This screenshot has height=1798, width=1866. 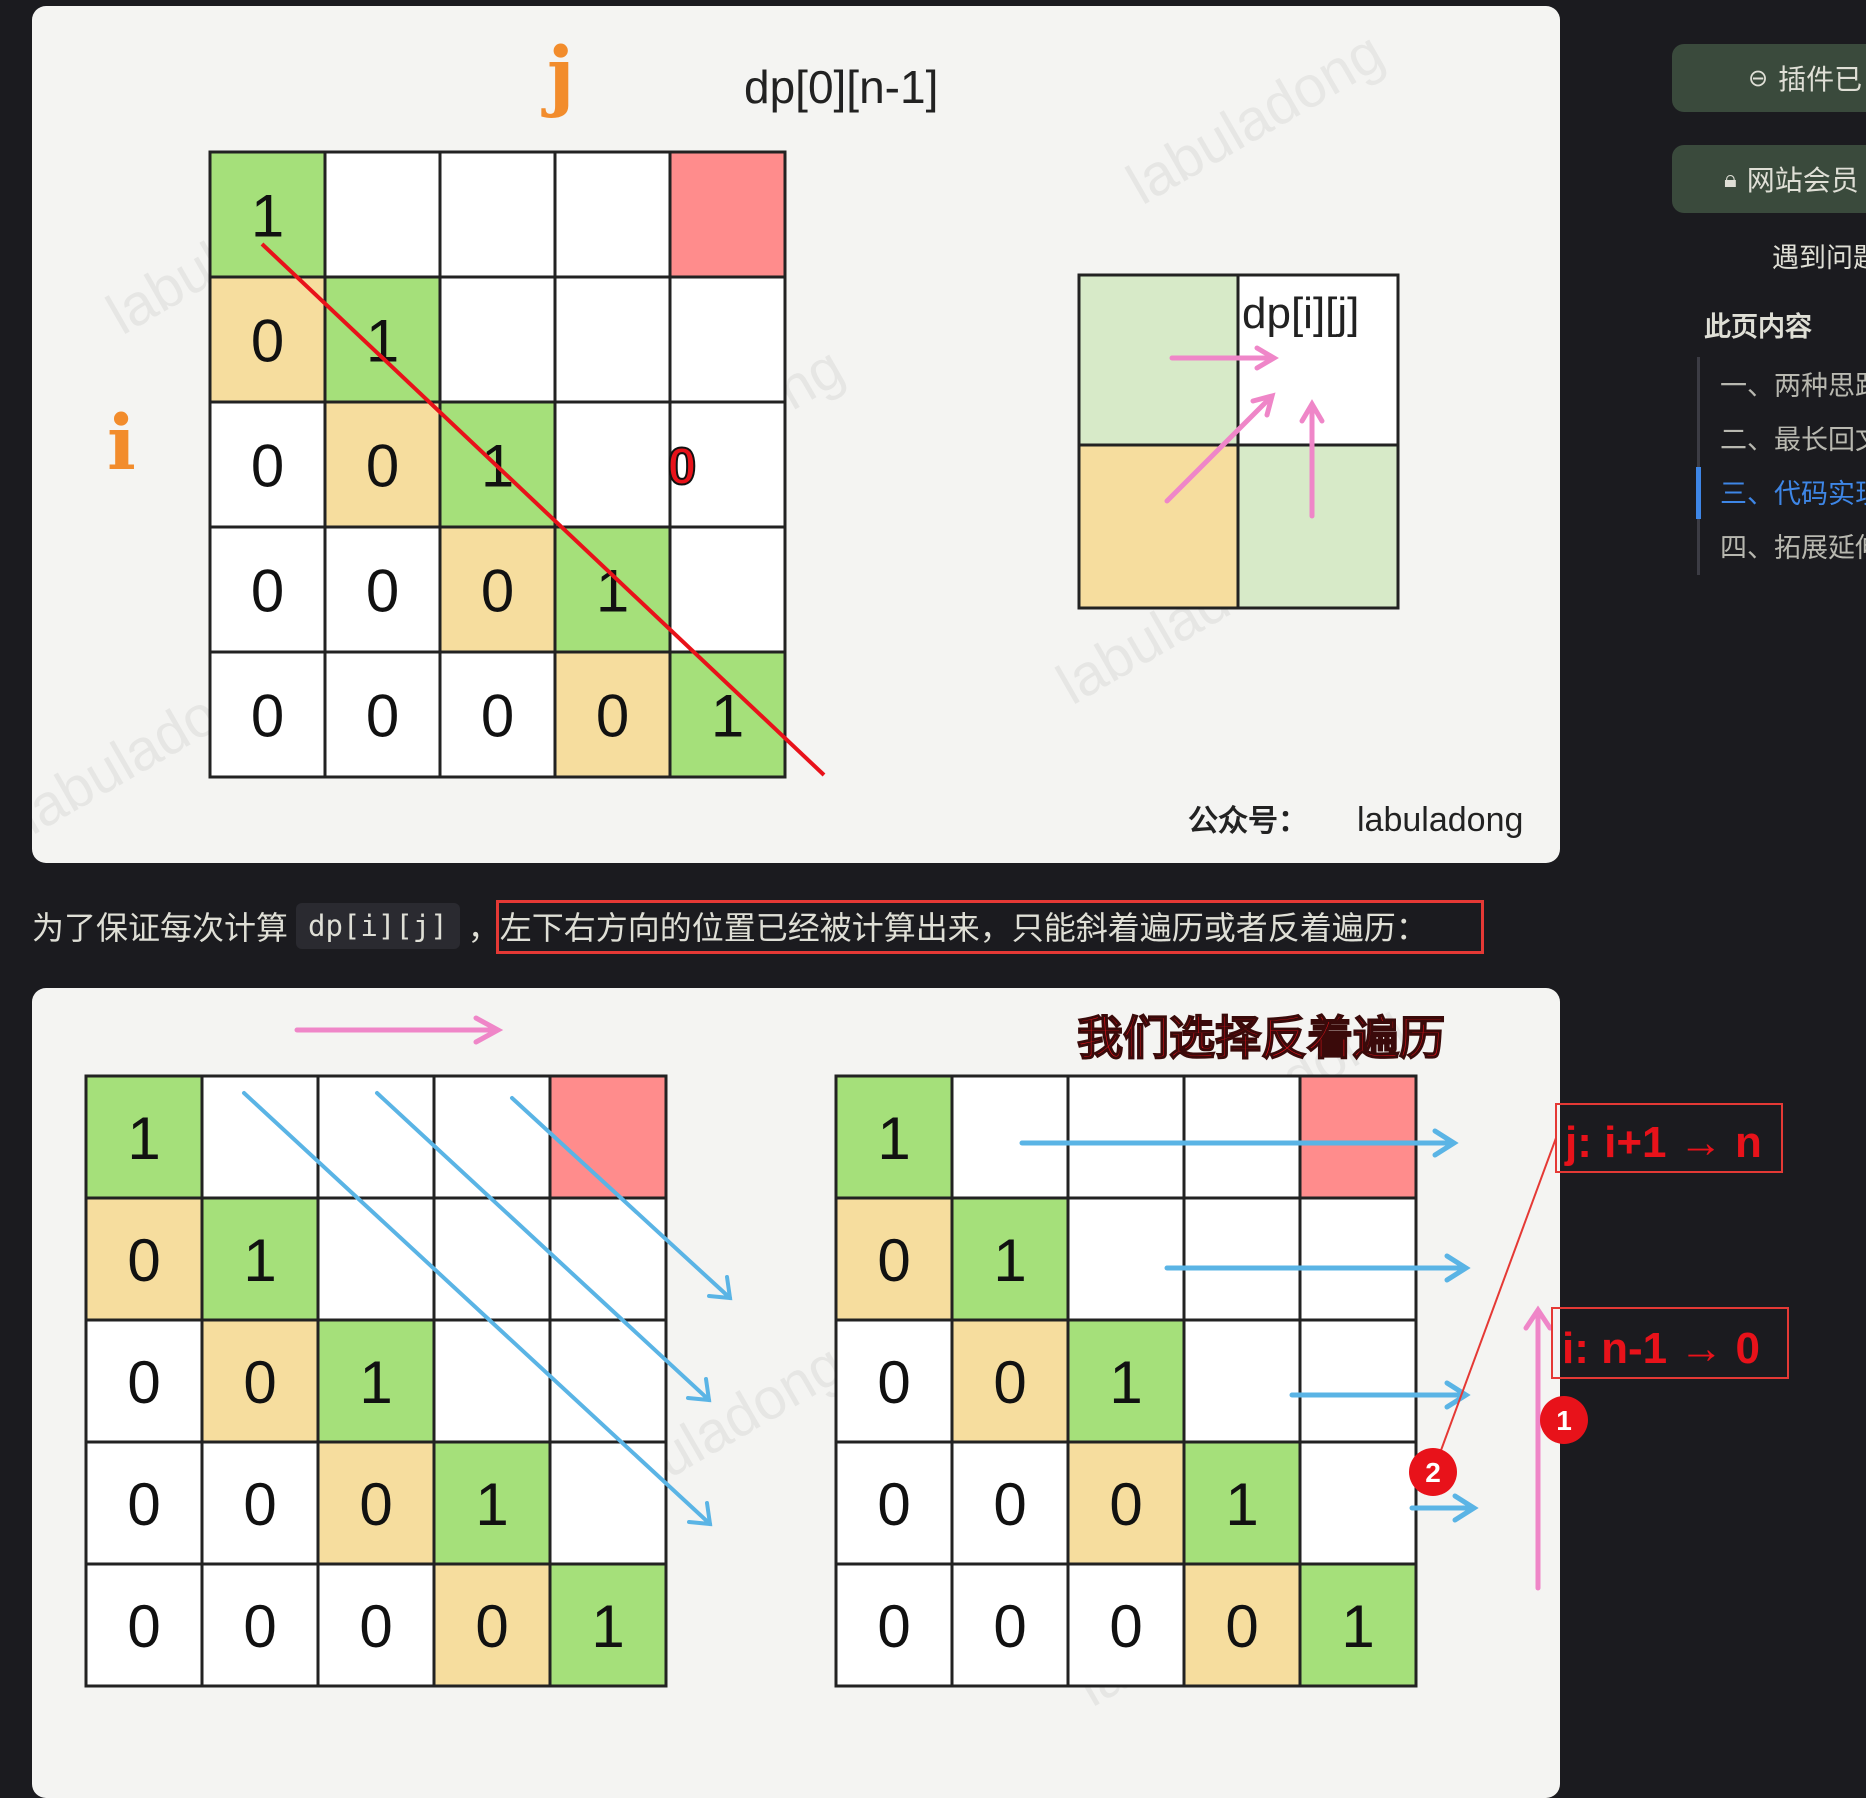 What do you see at coordinates (1318, 526) in the screenshot?
I see `mini-cell-below` at bounding box center [1318, 526].